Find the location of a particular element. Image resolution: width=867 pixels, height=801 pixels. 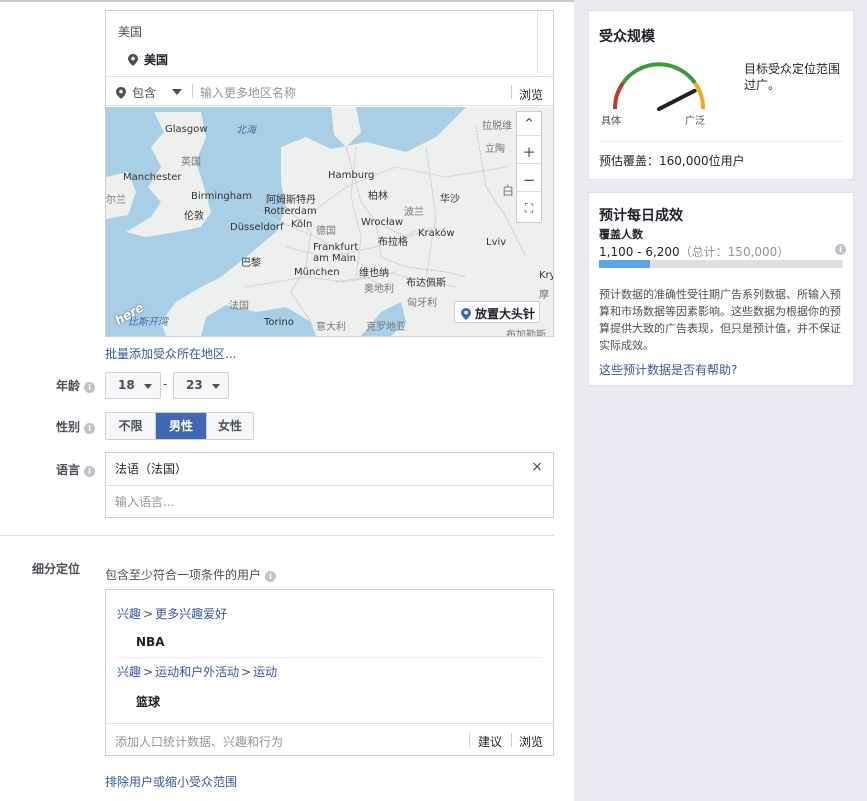

close-icon: × is located at coordinates (537, 467).